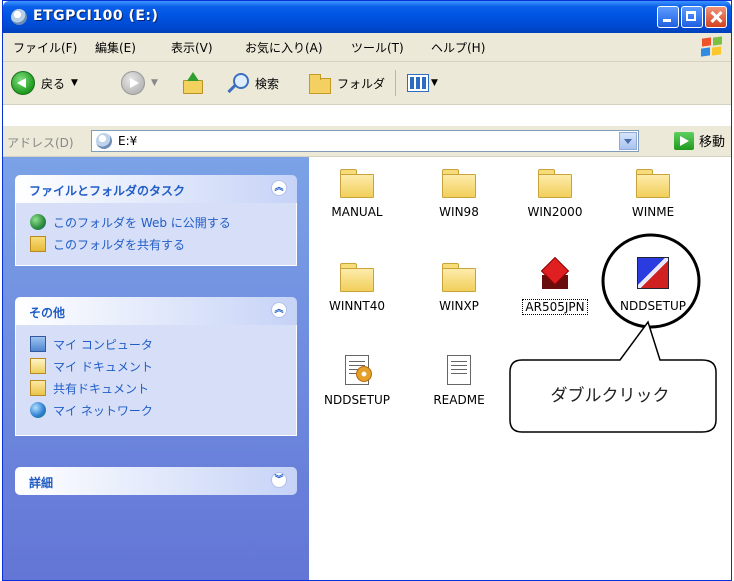 The image size is (734, 581). What do you see at coordinates (38, 366) in the screenshot?
I see `documents-folder-icon` at bounding box center [38, 366].